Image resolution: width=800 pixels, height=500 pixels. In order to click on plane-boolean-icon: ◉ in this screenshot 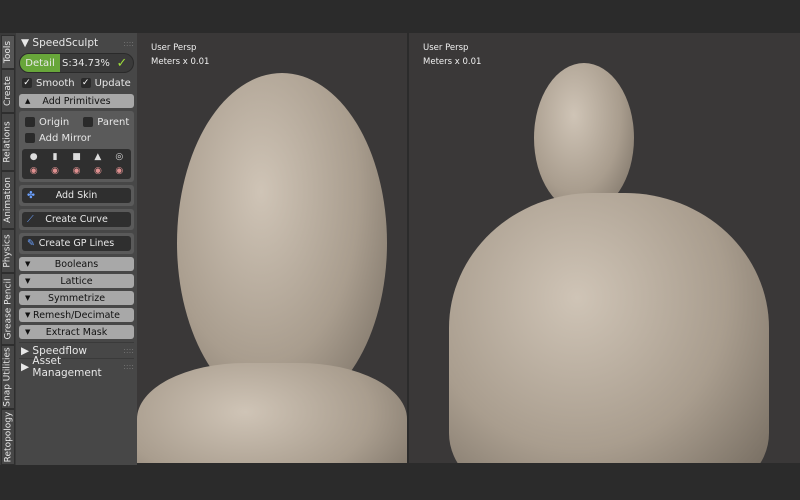, I will do `click(119, 171)`.